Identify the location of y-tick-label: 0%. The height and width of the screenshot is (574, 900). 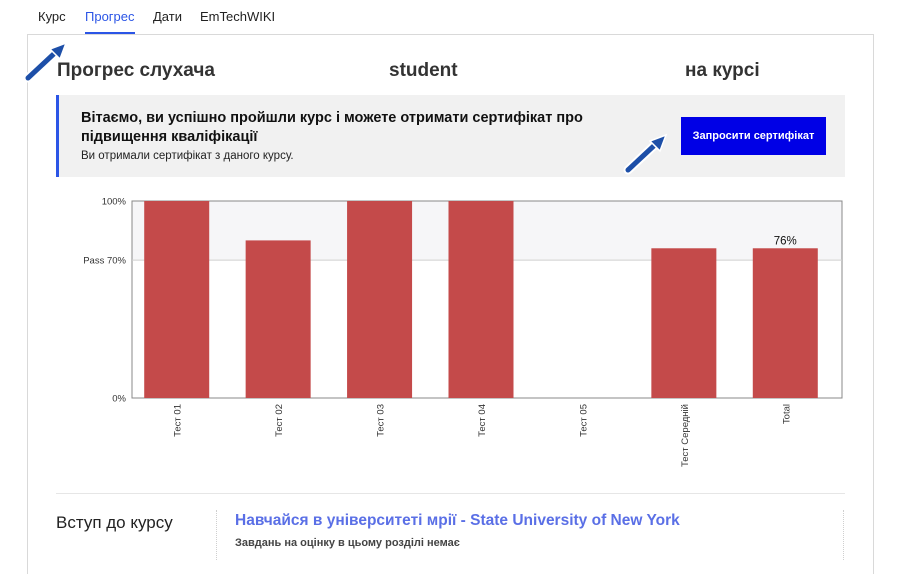
(119, 399).